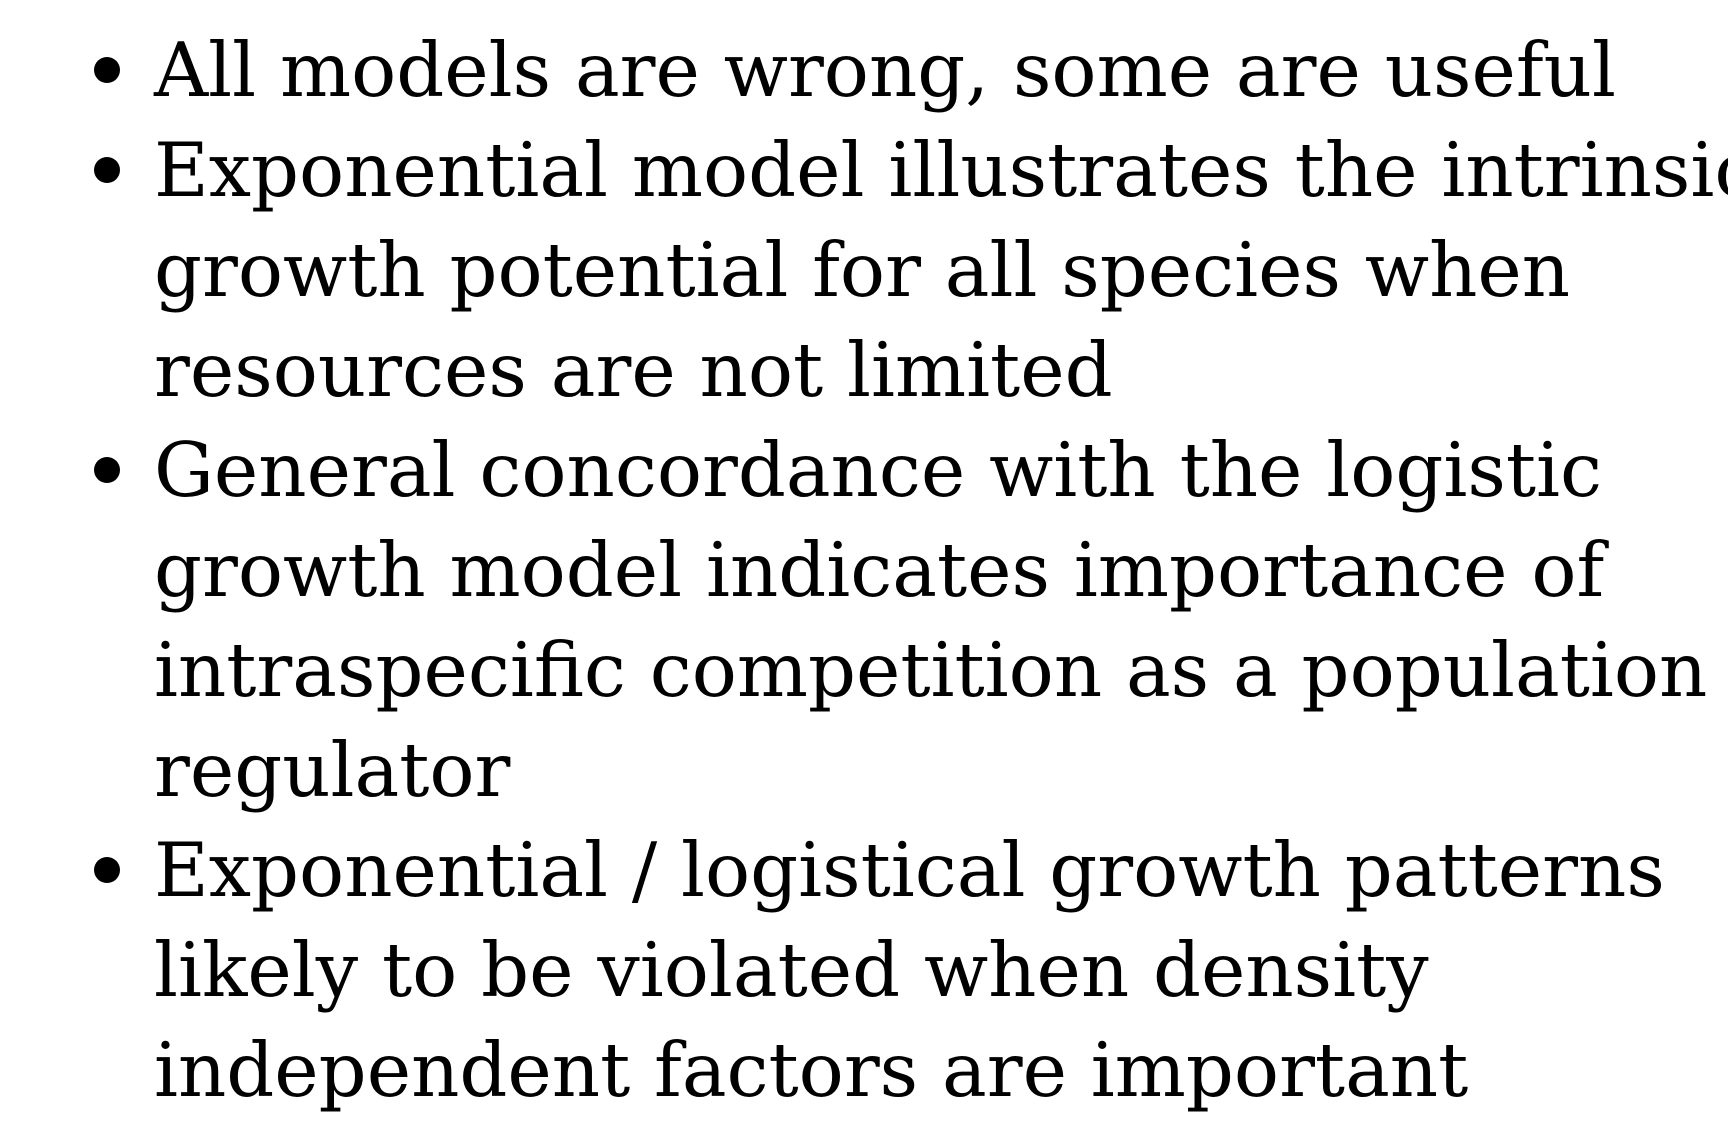 The height and width of the screenshot is (1144, 1728). What do you see at coordinates (879, 570) in the screenshot?
I see `bullet-text-line: growth model indicates importance of` at bounding box center [879, 570].